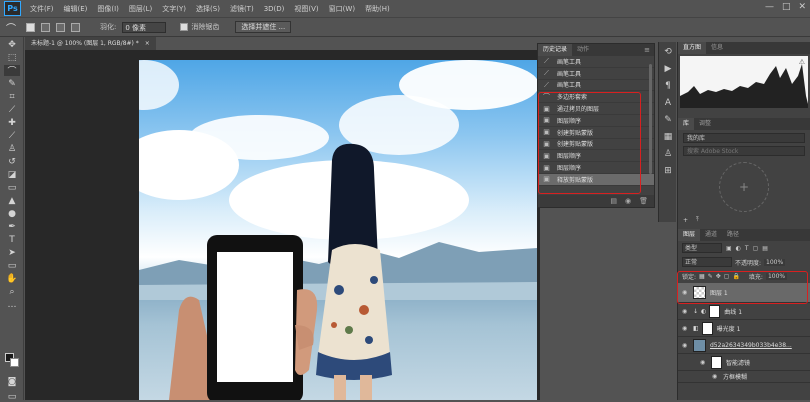 The height and width of the screenshot is (402, 810). What do you see at coordinates (705, 124) in the screenshot?
I see `tab-adjustments: 调整` at bounding box center [705, 124].